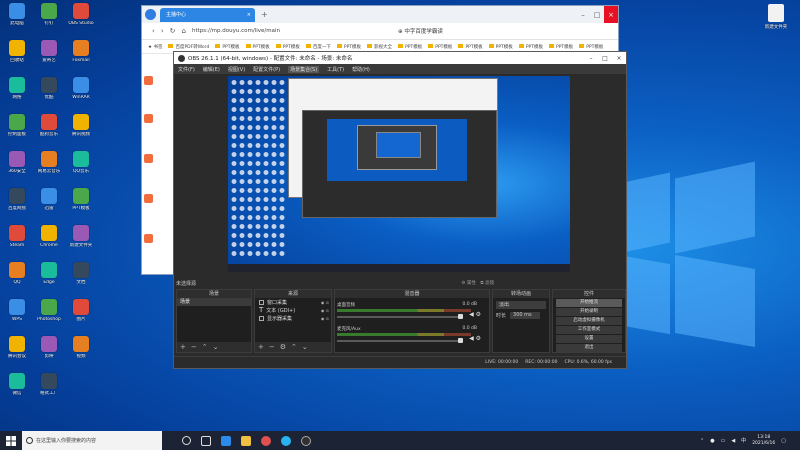 The image size is (800, 450). What do you see at coordinates (81, 125) in the screenshot?
I see `desktop-icon: 腾讯视频` at bounding box center [81, 125].